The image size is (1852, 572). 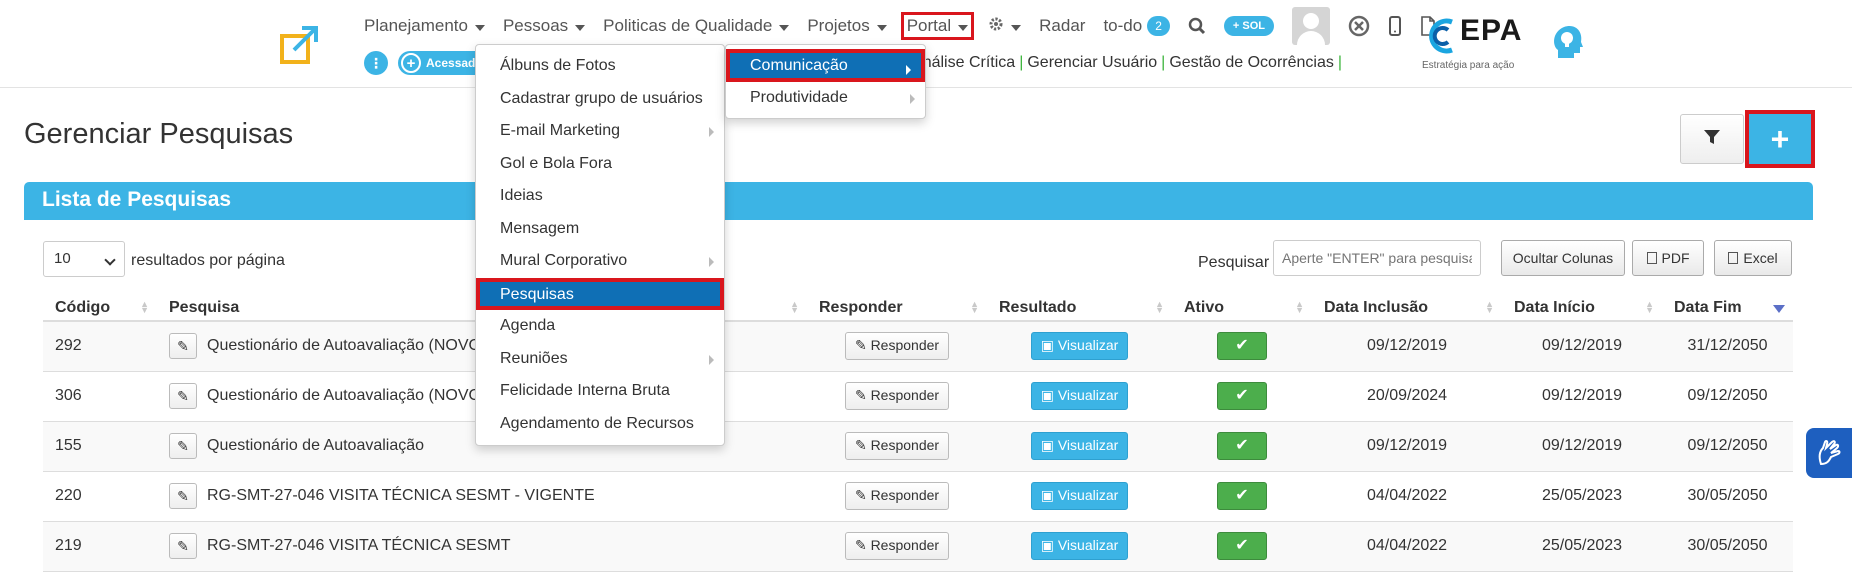 I want to click on close-circle-icon, so click(x=1359, y=26).